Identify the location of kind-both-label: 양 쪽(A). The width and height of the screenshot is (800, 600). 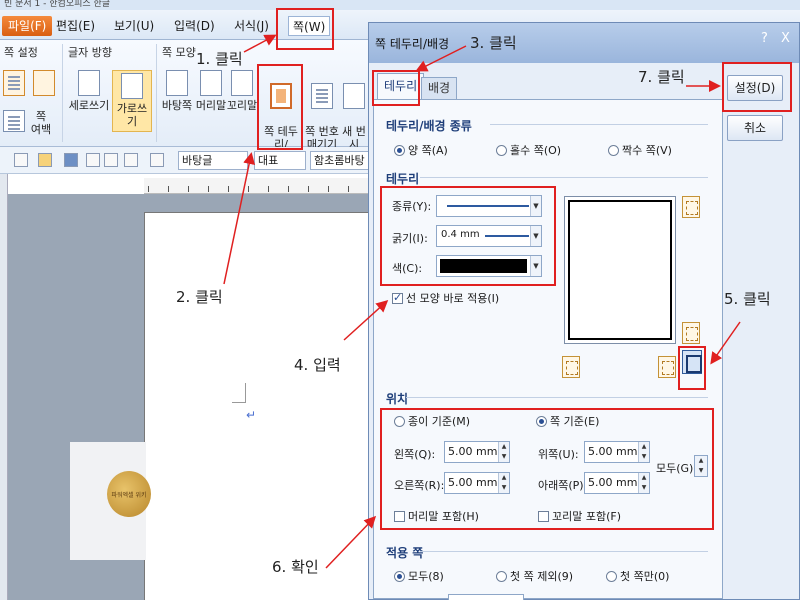
(428, 150).